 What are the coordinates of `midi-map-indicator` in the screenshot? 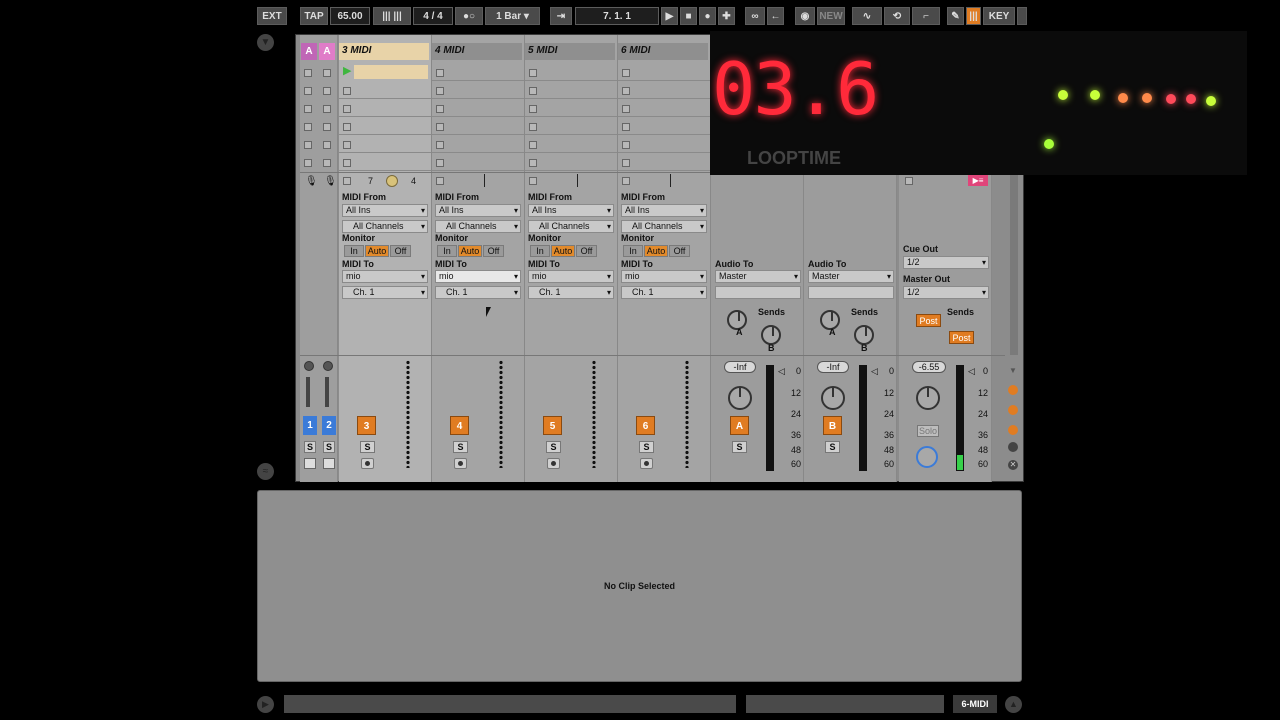 It's located at (1022, 16).